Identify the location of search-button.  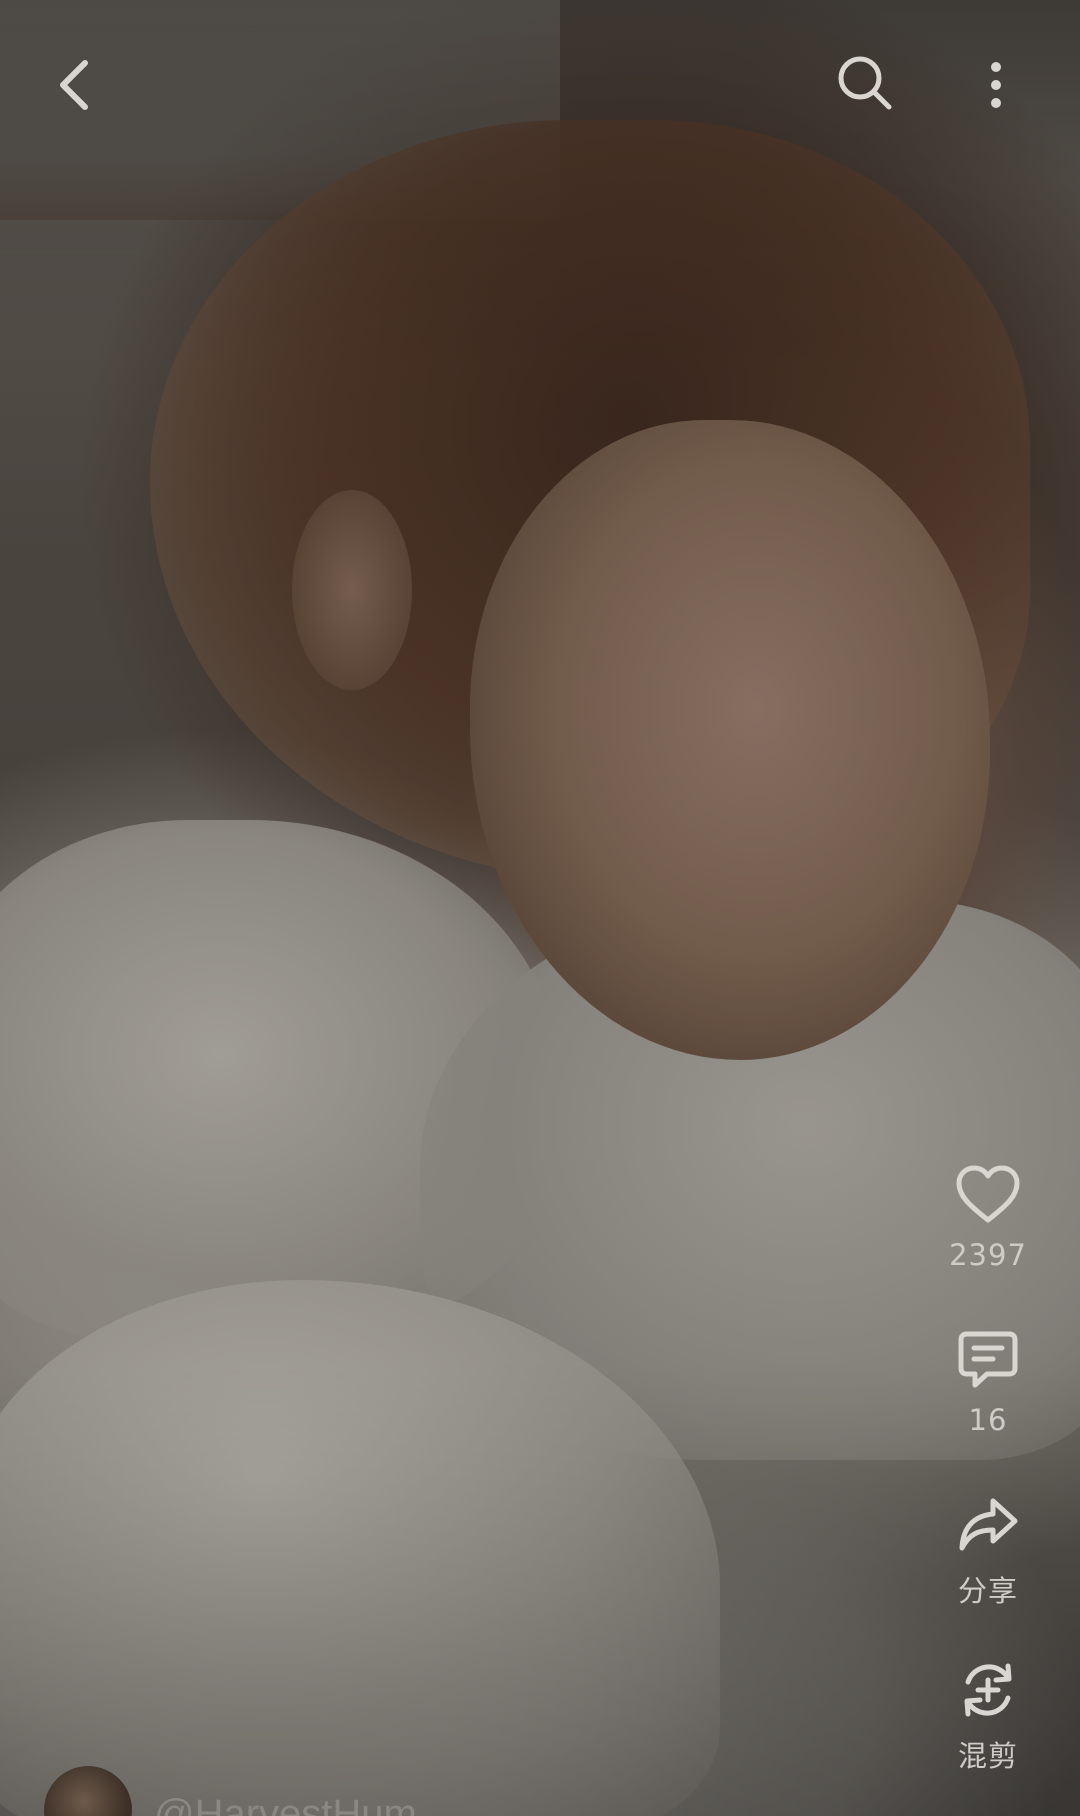
(865, 83).